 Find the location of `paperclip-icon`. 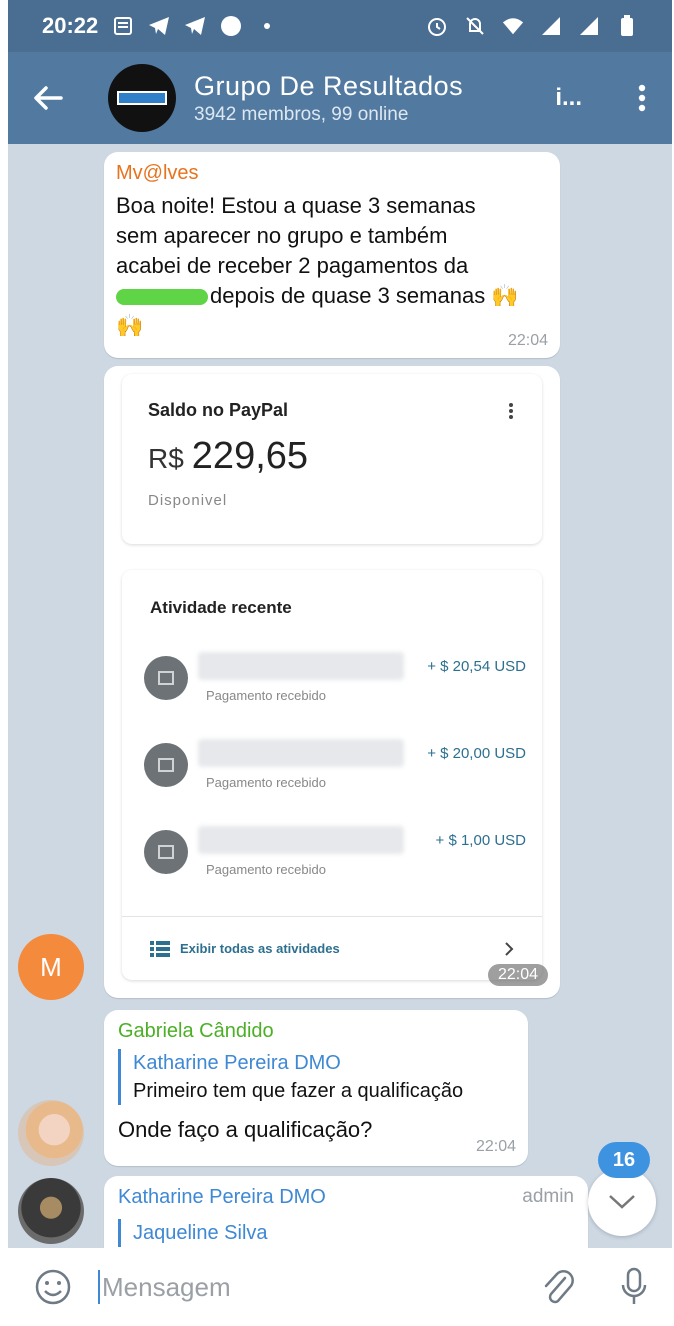

paperclip-icon is located at coordinates (559, 1287).